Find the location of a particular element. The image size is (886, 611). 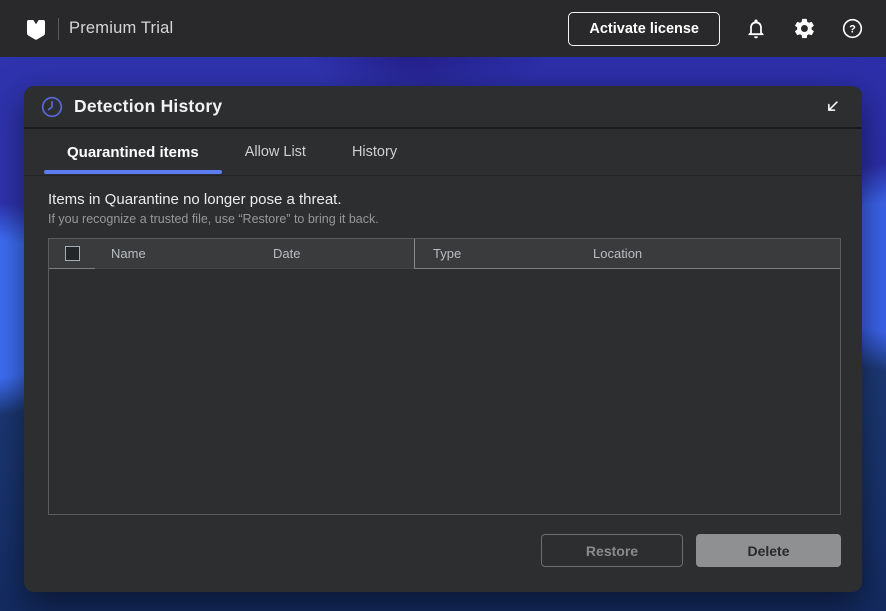

tab-quarantined-items: Quarantined items is located at coordinates (133, 152).